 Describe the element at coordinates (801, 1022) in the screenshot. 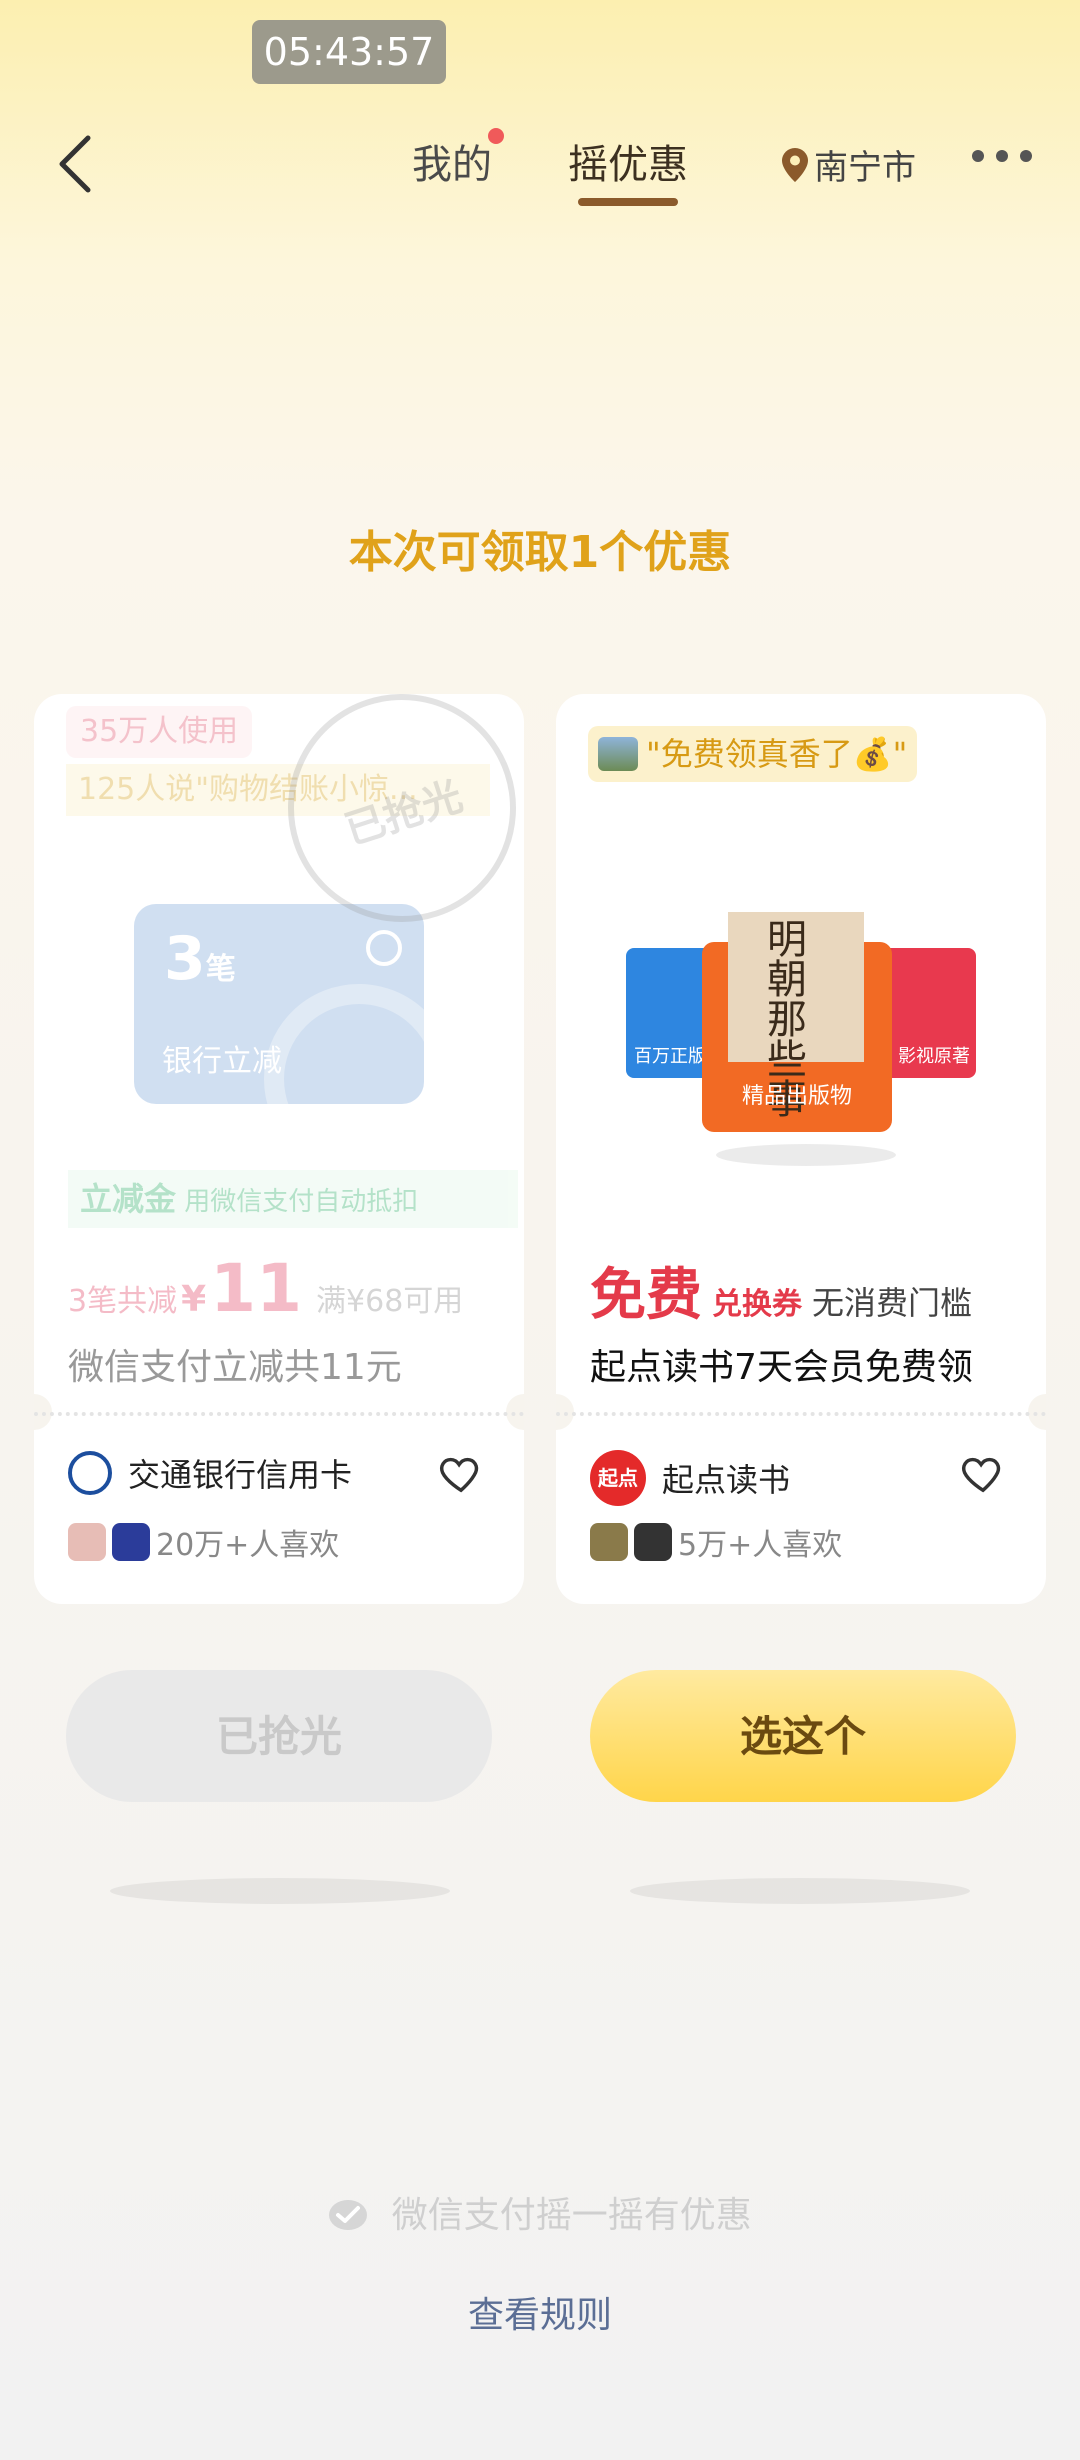

I see `books-illustration: 百万正版 影视原著 明朝那些事 精品出版物` at that location.